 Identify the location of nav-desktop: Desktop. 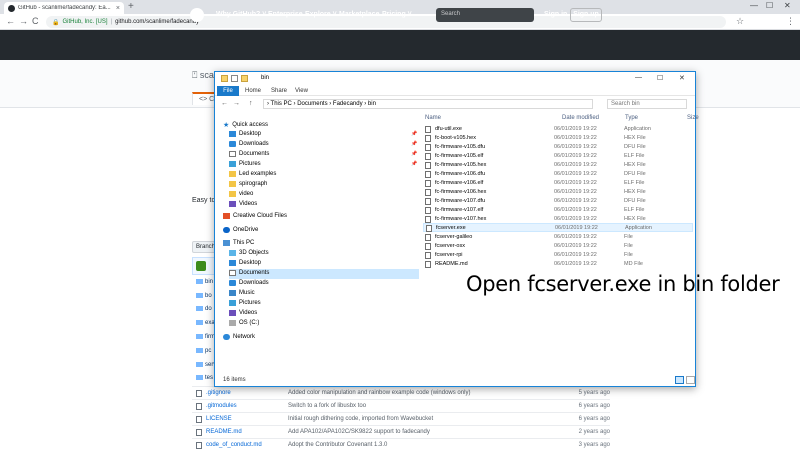
(245, 134).